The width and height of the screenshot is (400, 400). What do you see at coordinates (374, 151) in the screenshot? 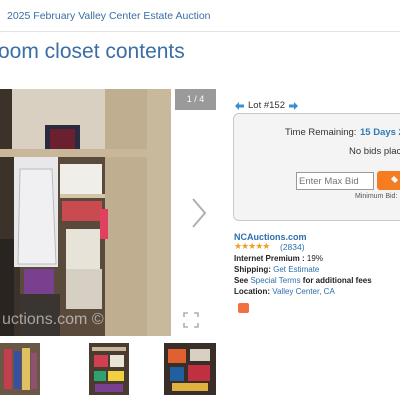
I see `bid-status: No bids plac` at bounding box center [374, 151].